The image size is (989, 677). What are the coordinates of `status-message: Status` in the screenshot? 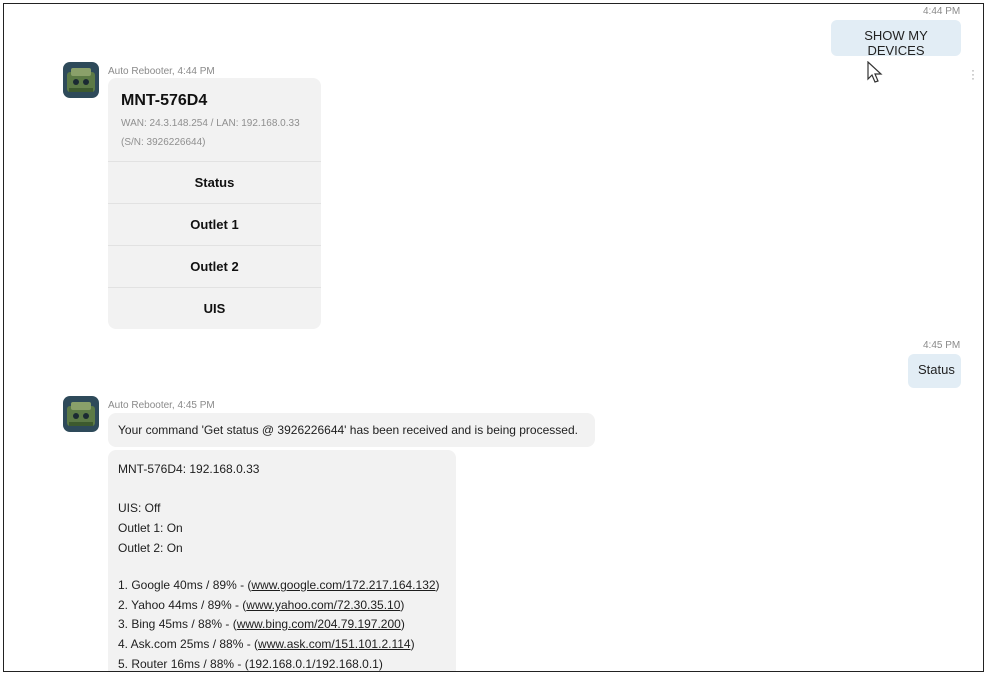 It's located at (934, 371).